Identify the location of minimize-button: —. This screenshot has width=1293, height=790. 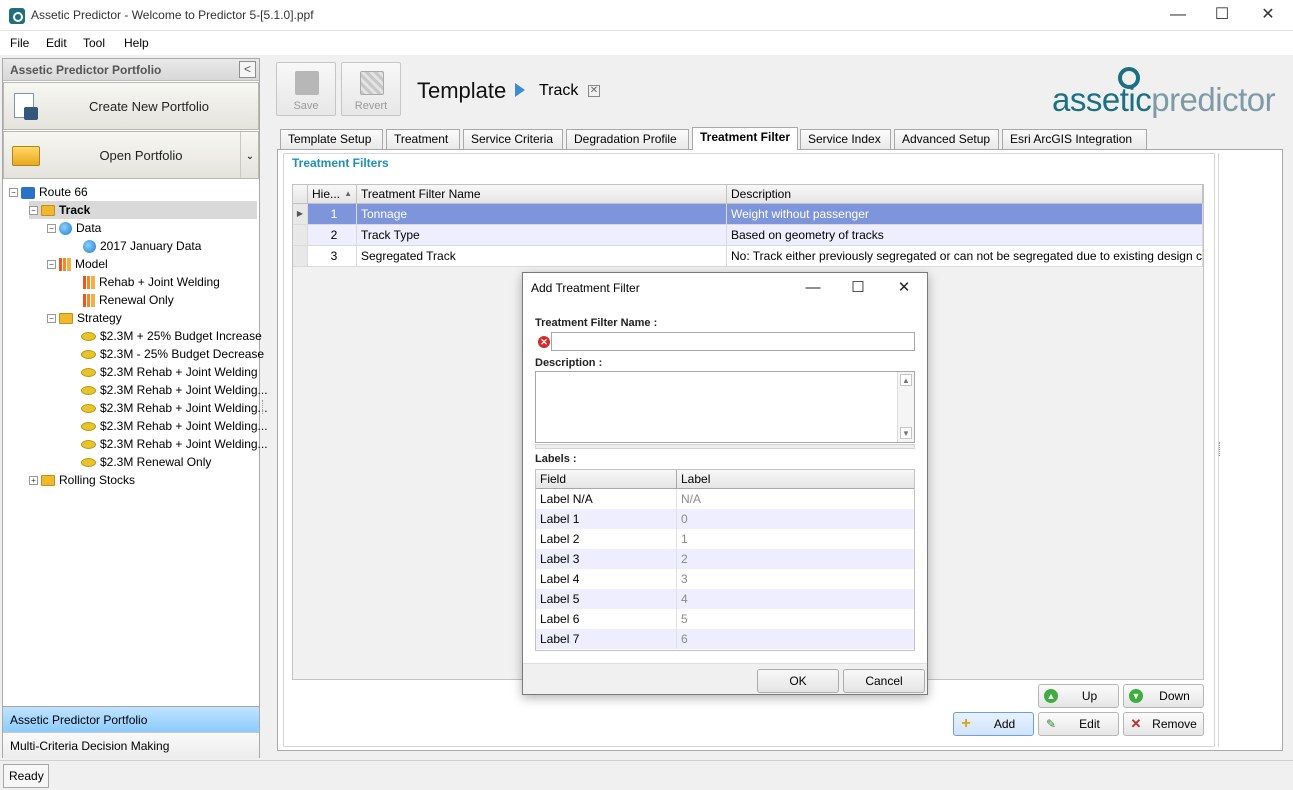
(1178, 15).